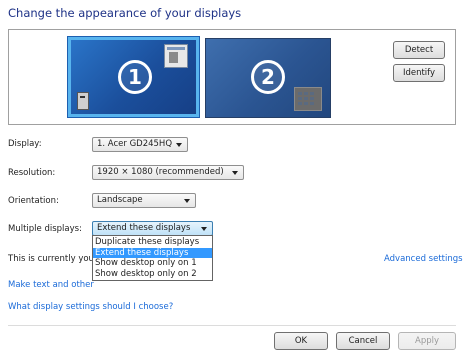 Image resolution: width=464 pixels, height=350 pixels. Describe the element at coordinates (160, 172) in the screenshot. I see `resolution-select-value: 1920 × 1080 (recommended)` at that location.